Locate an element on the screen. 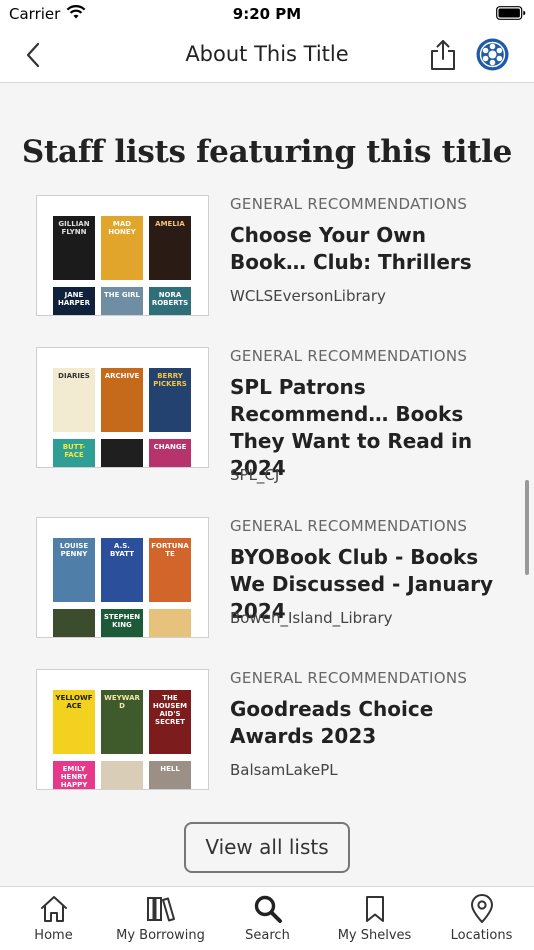 Image resolution: width=534 pixels, height=950 pixels. book-cover: JANE HARPER is located at coordinates (74, 301).